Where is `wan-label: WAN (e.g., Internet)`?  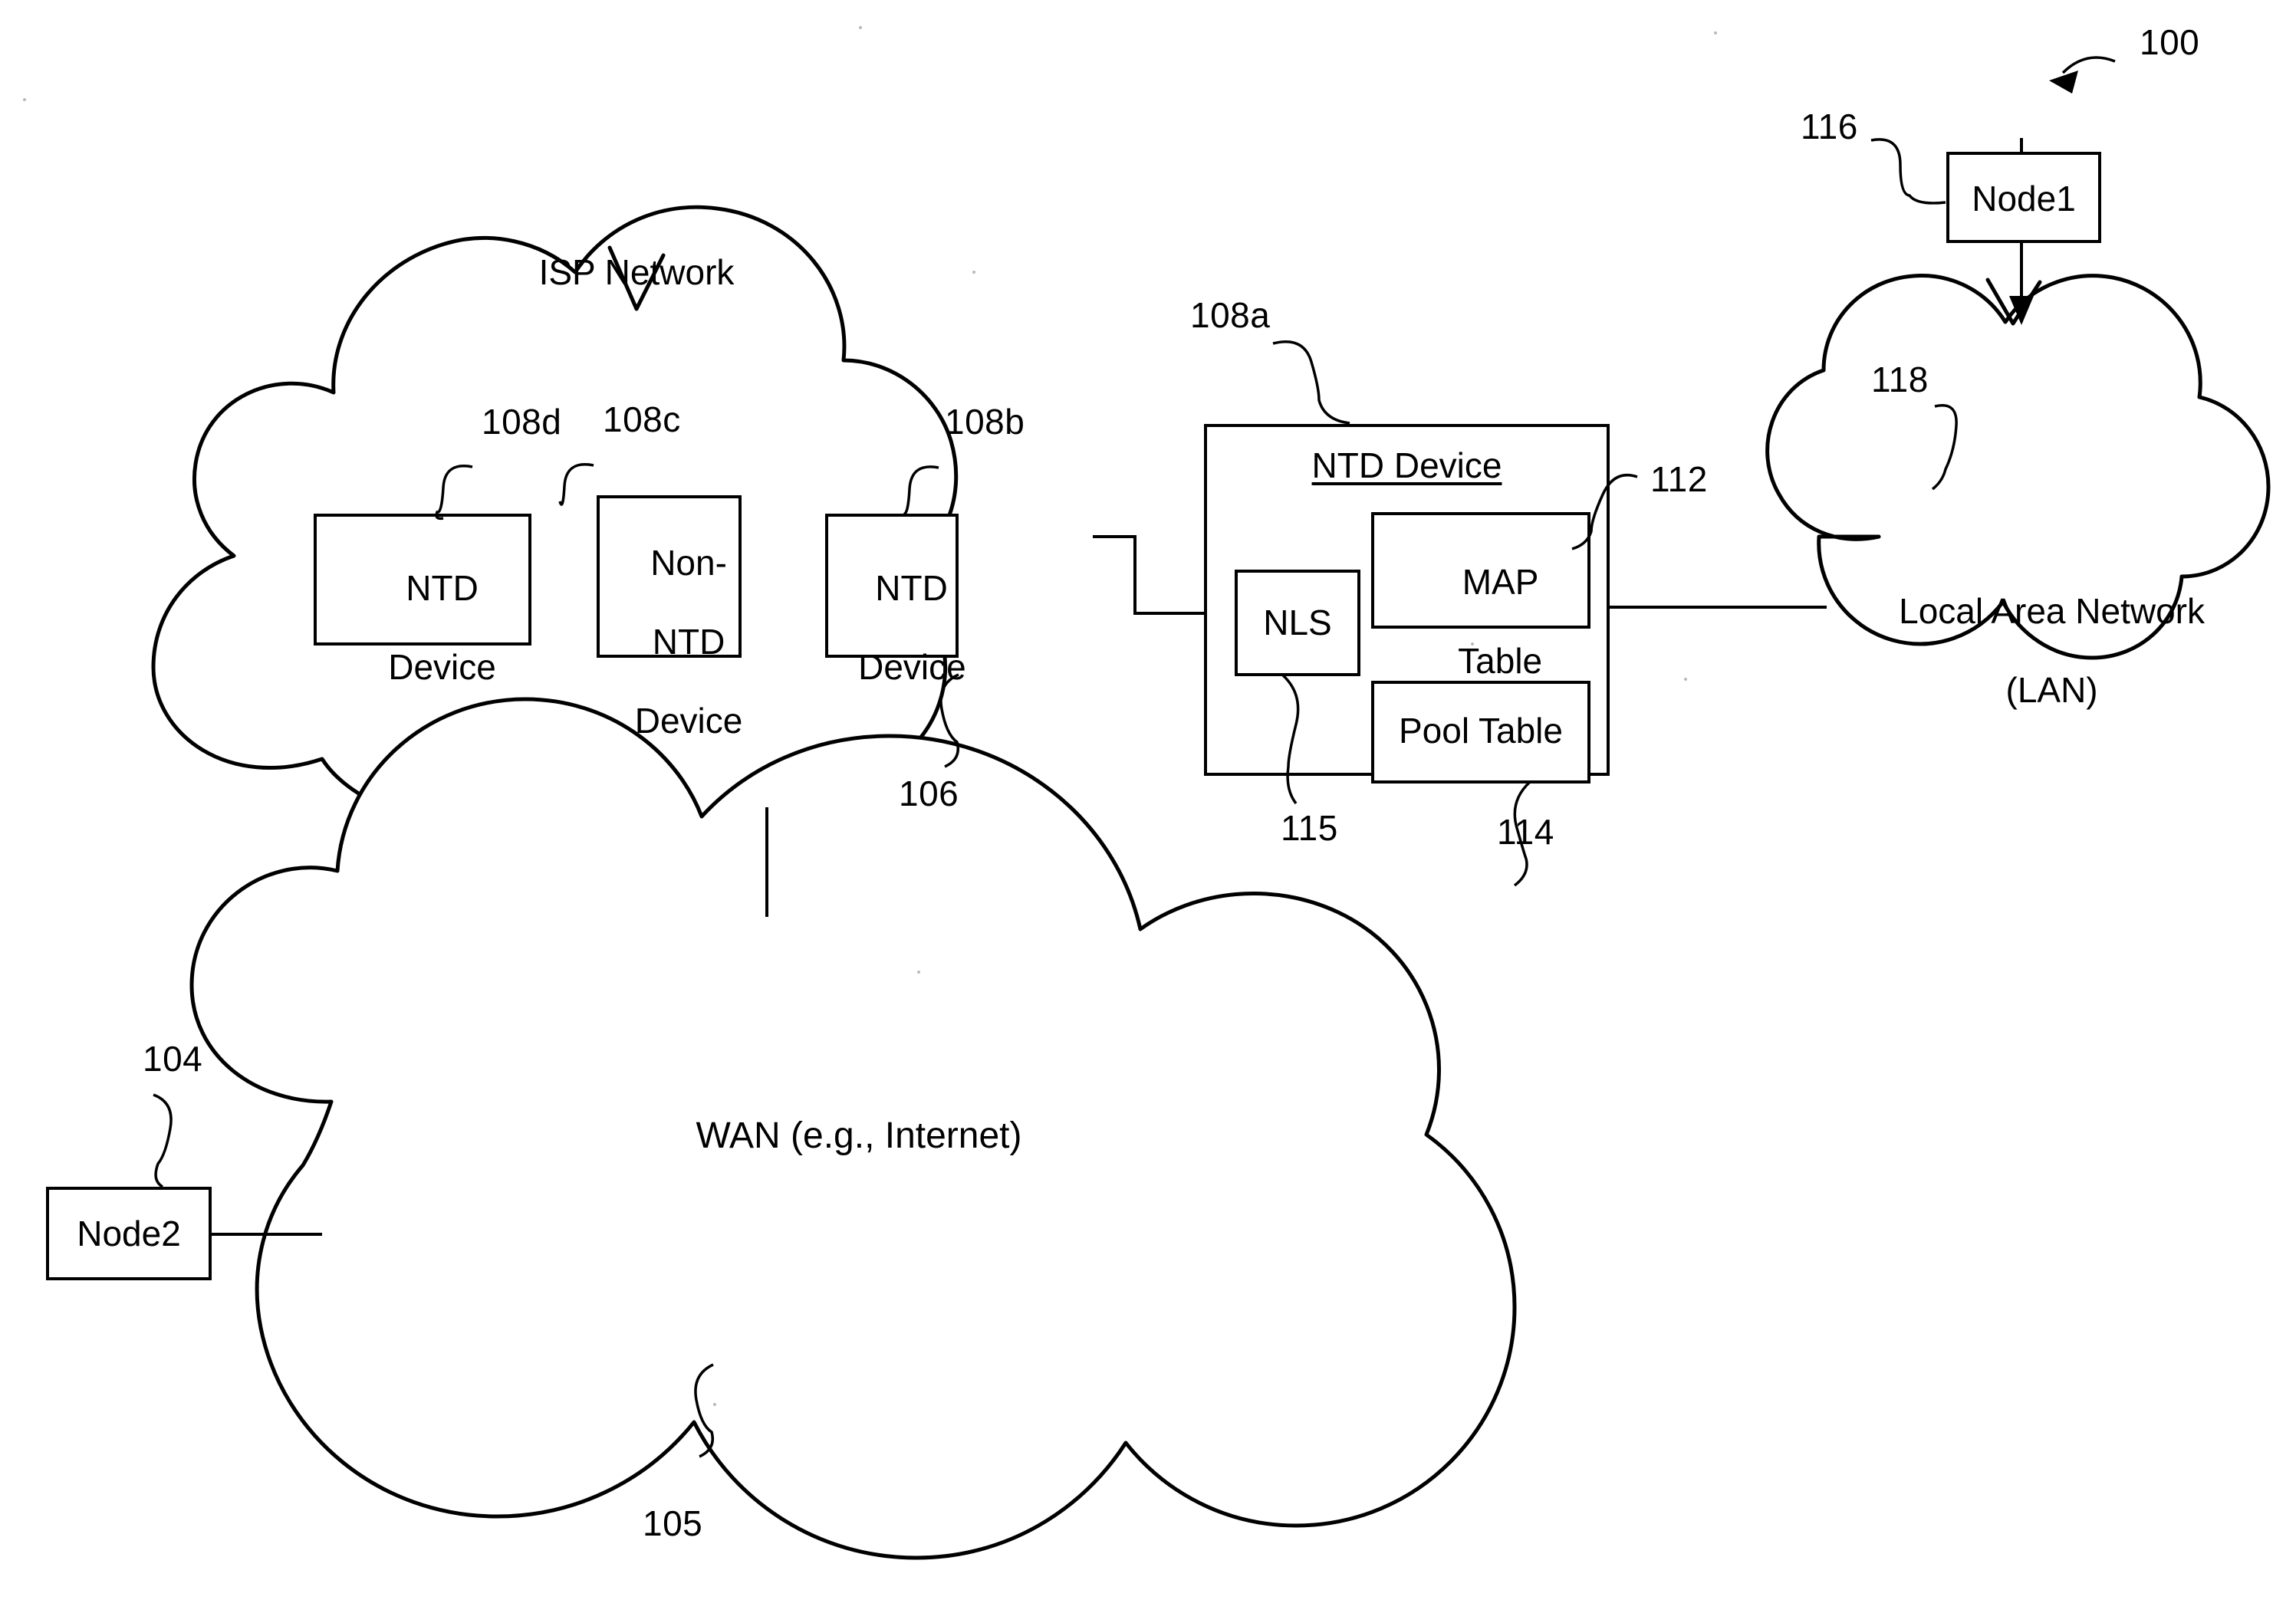 wan-label: WAN (e.g., Internet) is located at coordinates (859, 1135).